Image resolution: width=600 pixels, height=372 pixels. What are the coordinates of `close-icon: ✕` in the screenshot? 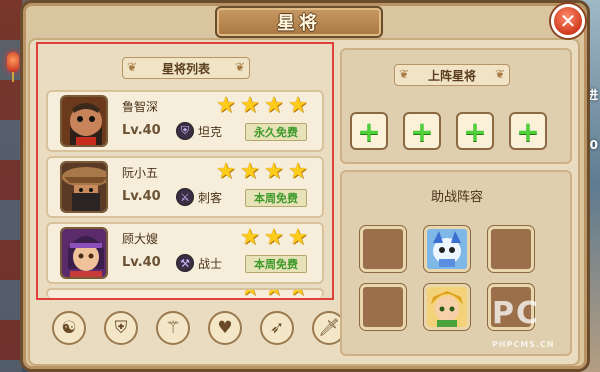 It's located at (568, 21).